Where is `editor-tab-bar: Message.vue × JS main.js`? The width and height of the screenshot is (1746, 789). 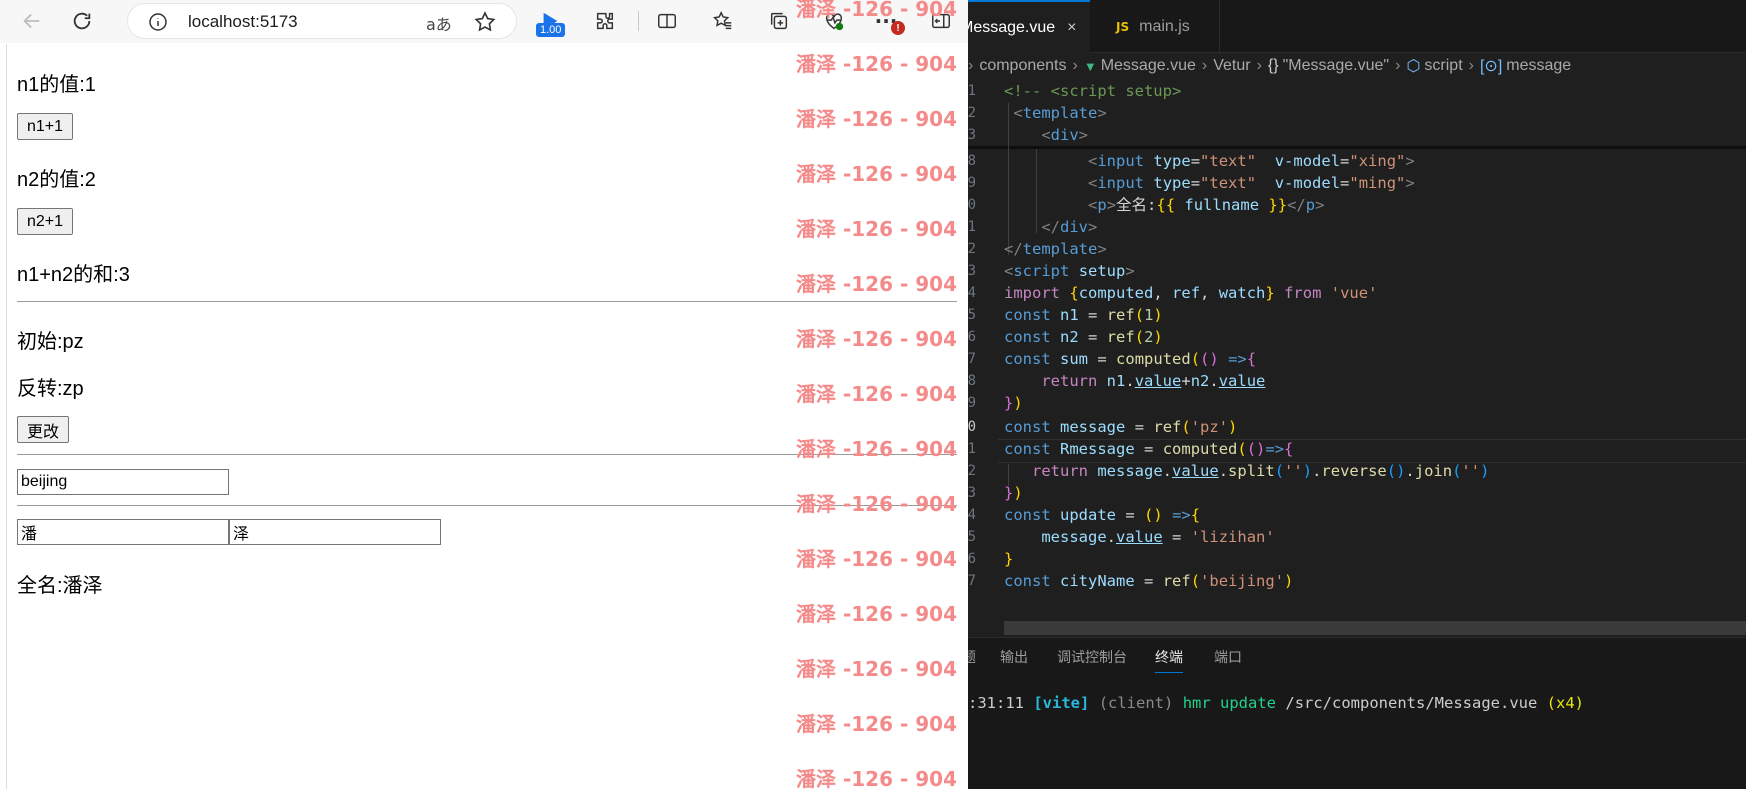 editor-tab-bar: Message.vue × JS main.js is located at coordinates (1357, 26).